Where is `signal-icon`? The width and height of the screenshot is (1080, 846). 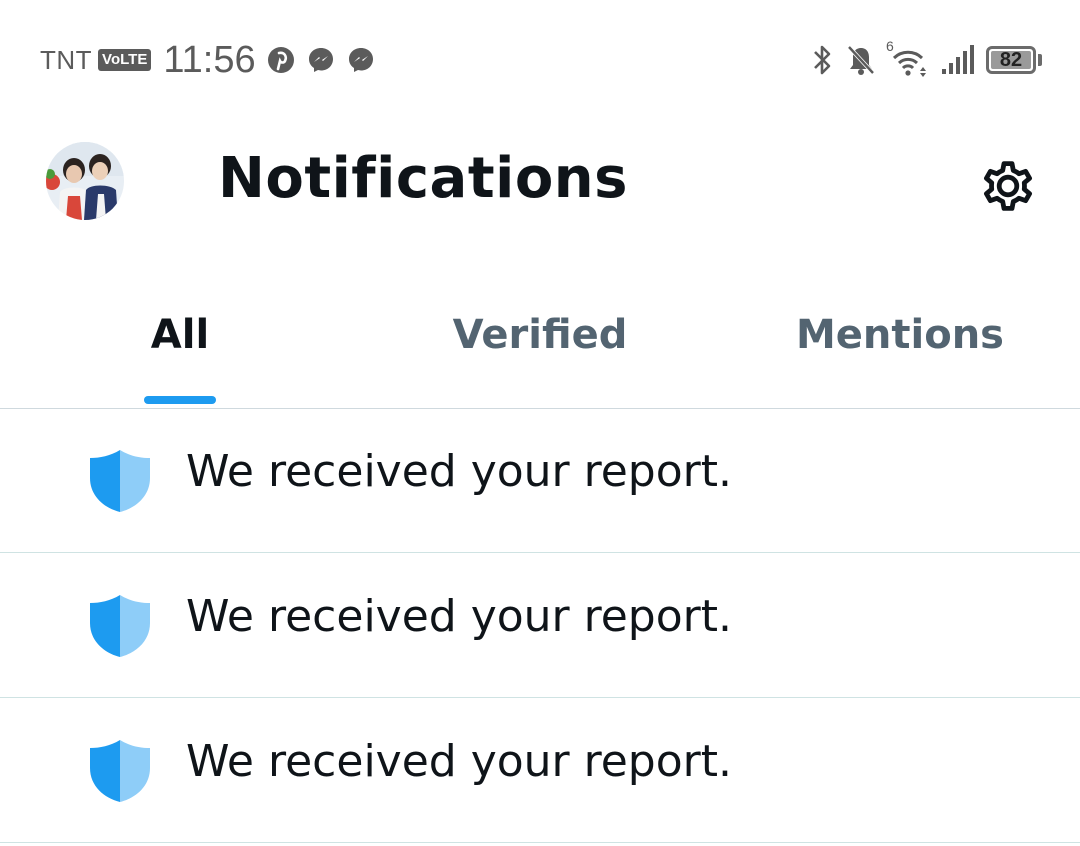
signal-icon is located at coordinates (958, 60).